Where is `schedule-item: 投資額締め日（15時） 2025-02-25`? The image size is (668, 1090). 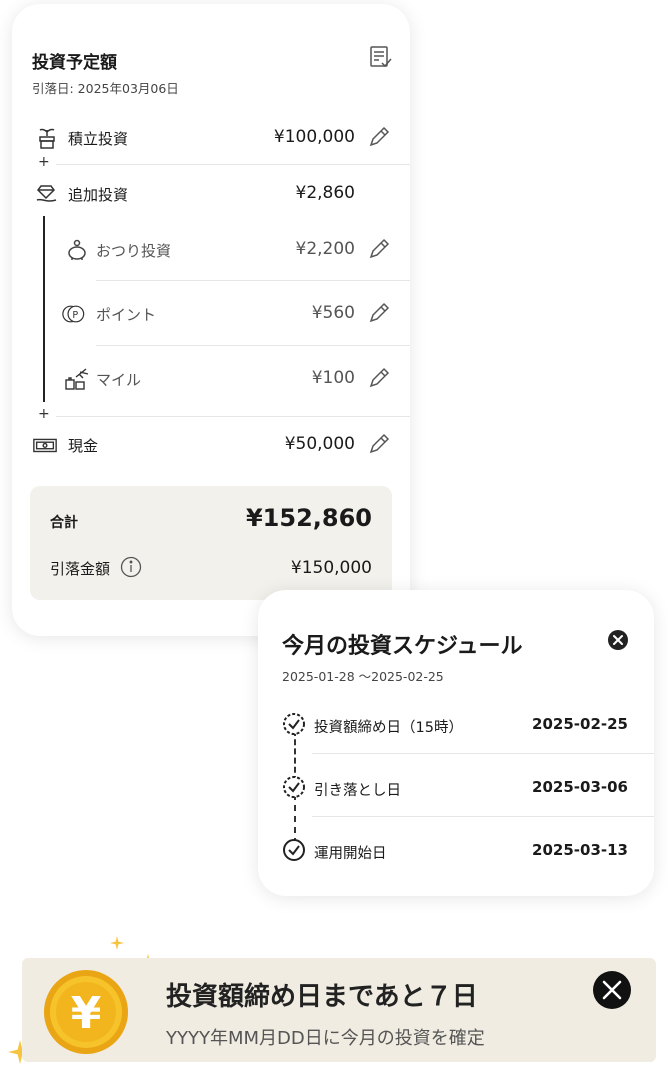
schedule-item: 投資額締め日（15時） 2025-02-25 is located at coordinates (468, 724).